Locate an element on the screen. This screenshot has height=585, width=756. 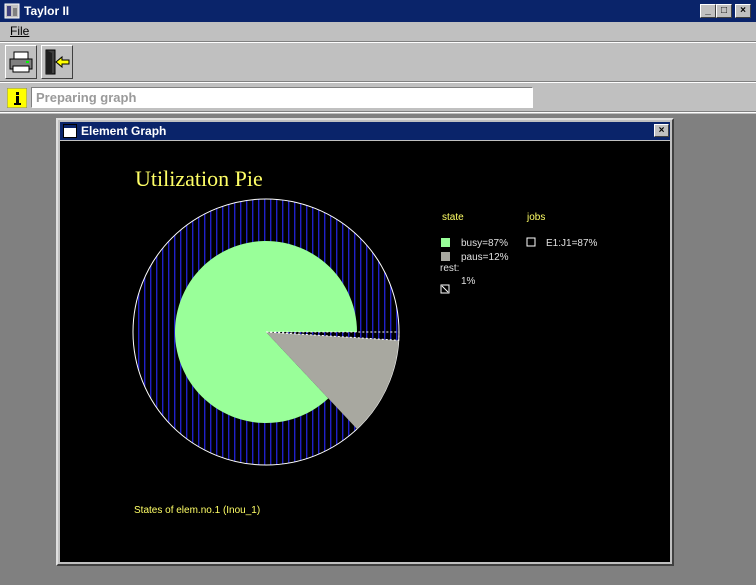
menu-file: File is located at coordinates (19, 31).